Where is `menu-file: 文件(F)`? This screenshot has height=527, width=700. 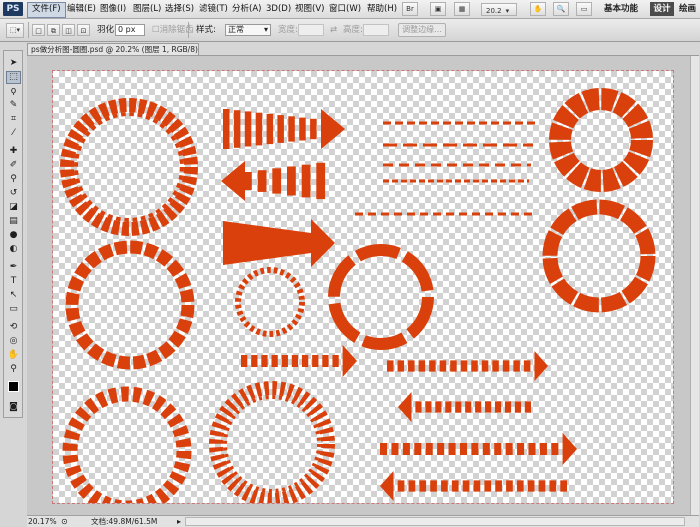
menu-file: 文件(F) is located at coordinates (46, 10).